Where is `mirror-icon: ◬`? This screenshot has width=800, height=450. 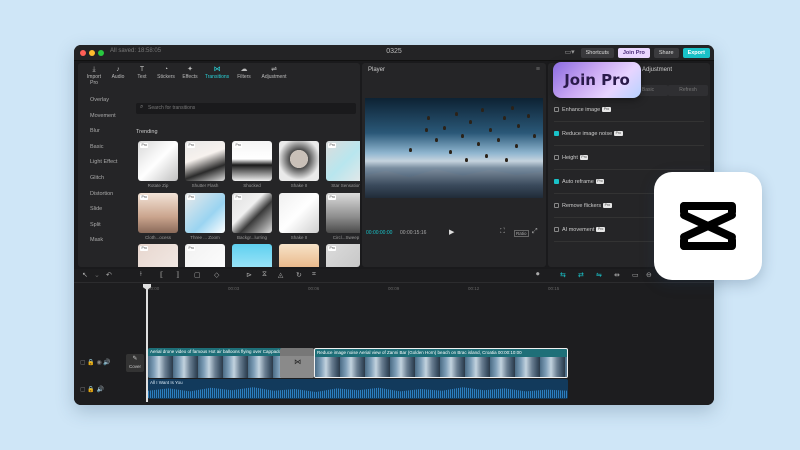
mirror-icon: ◬ is located at coordinates (280, 275).